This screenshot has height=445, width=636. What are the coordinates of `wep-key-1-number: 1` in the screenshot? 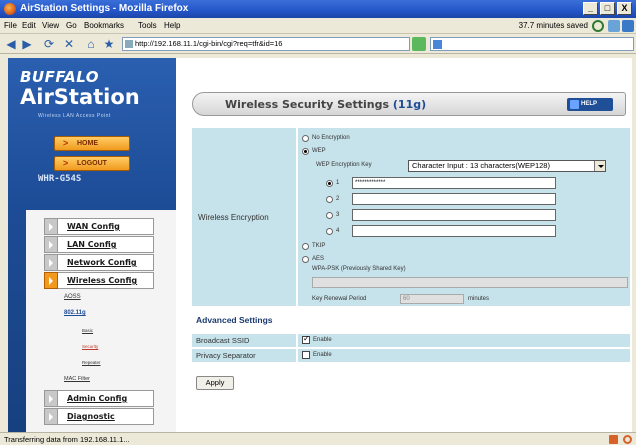 It's located at (338, 183).